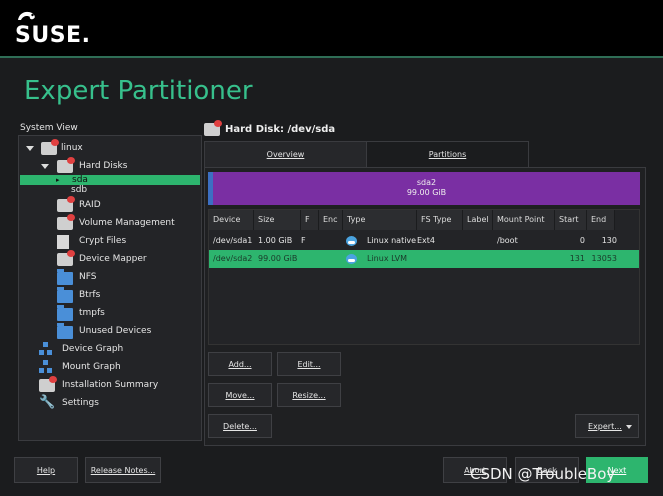 Image resolution: width=663 pixels, height=496 pixels. What do you see at coordinates (601, 220) in the screenshot?
I see `column-header: End` at bounding box center [601, 220].